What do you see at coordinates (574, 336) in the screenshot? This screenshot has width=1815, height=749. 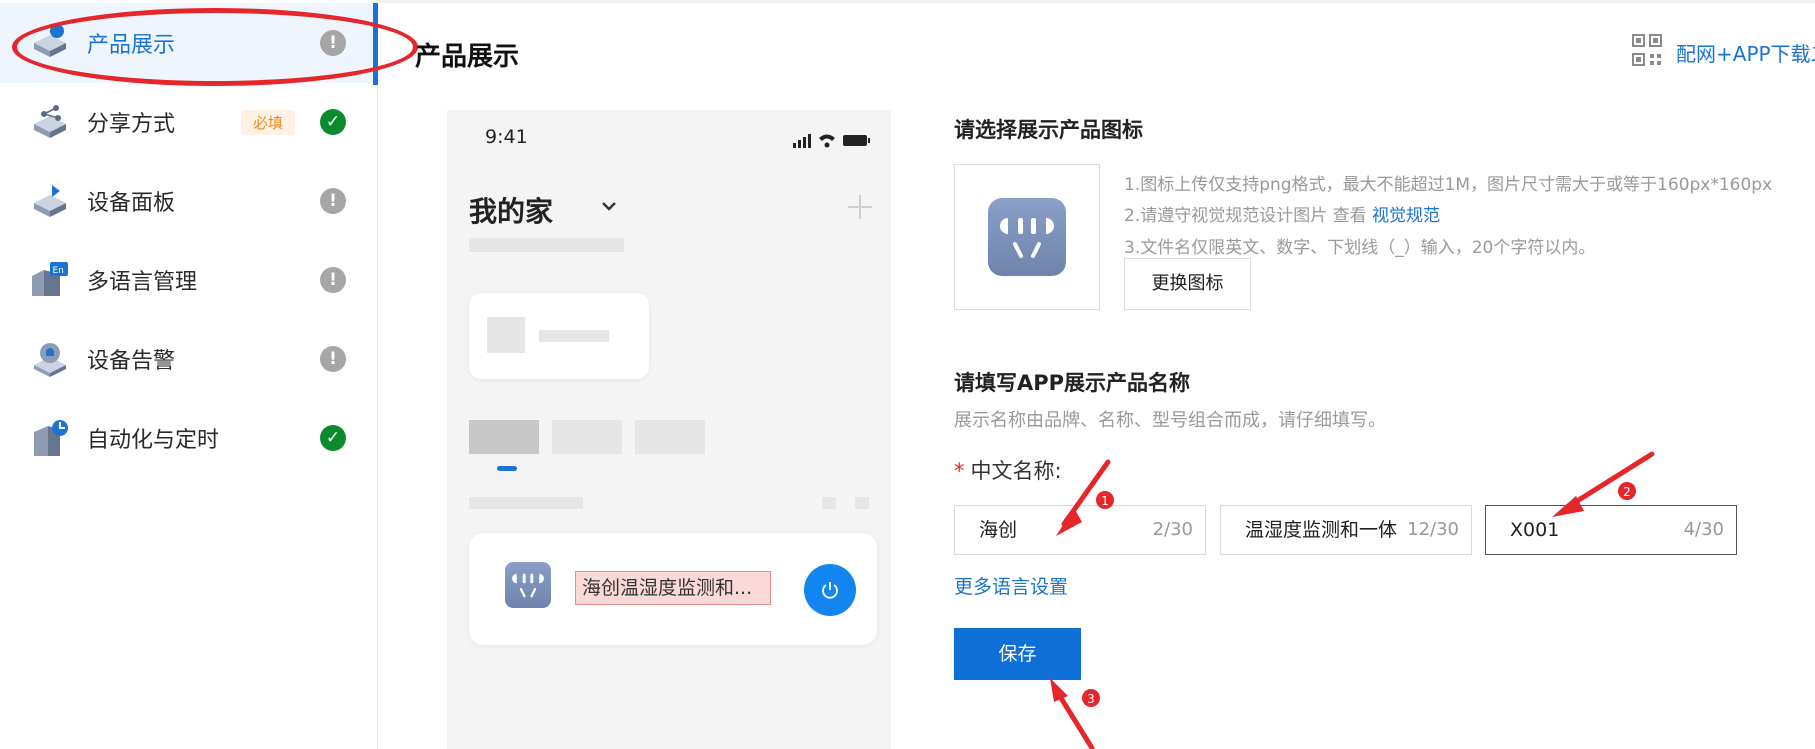 I see `placeholder-line` at bounding box center [574, 336].